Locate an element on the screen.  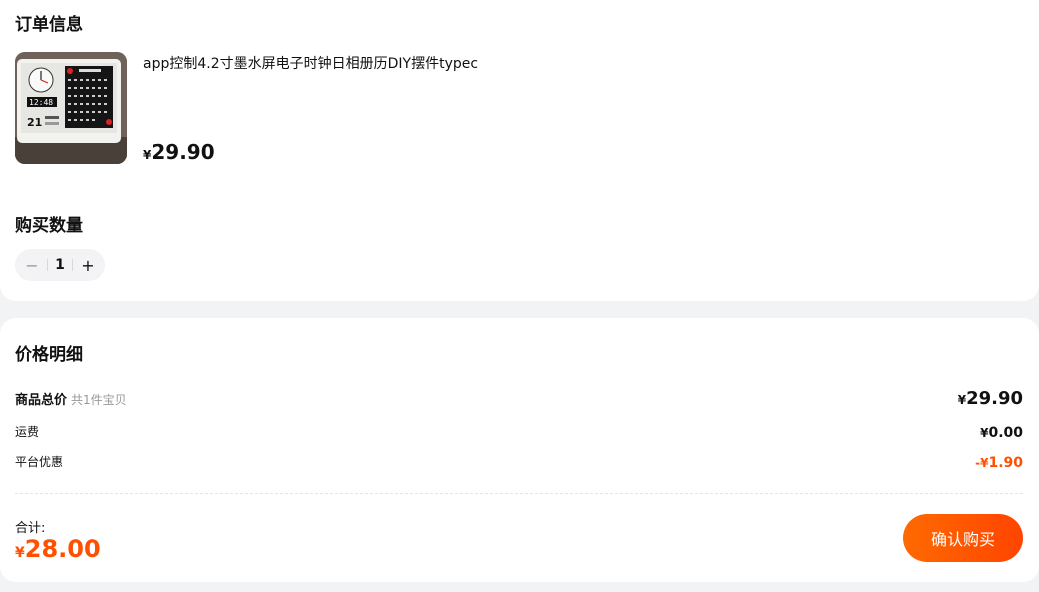
e-ink-calendar-clock-icon: 12:48 21 is located at coordinates (71, 108).